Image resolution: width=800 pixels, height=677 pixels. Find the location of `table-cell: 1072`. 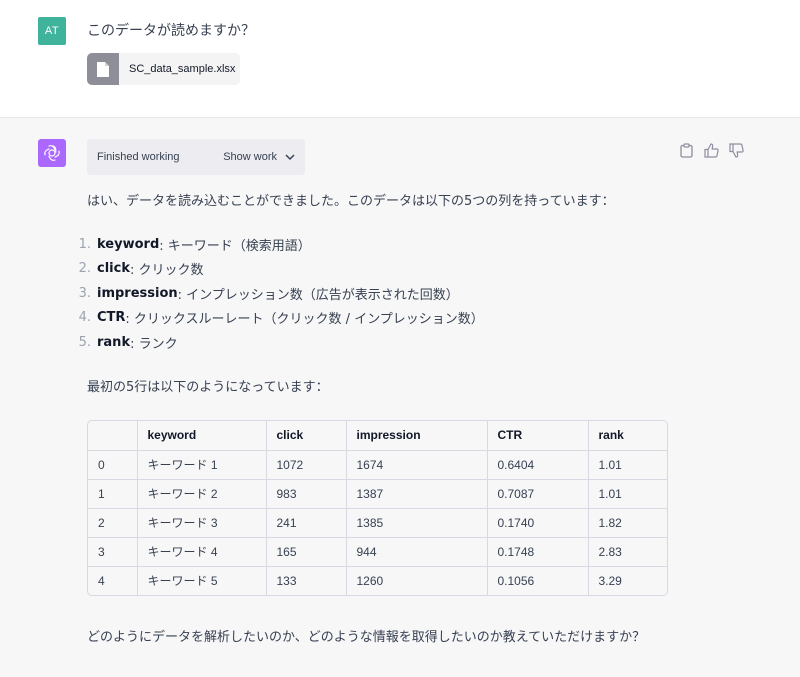

table-cell: 1072 is located at coordinates (305, 464).